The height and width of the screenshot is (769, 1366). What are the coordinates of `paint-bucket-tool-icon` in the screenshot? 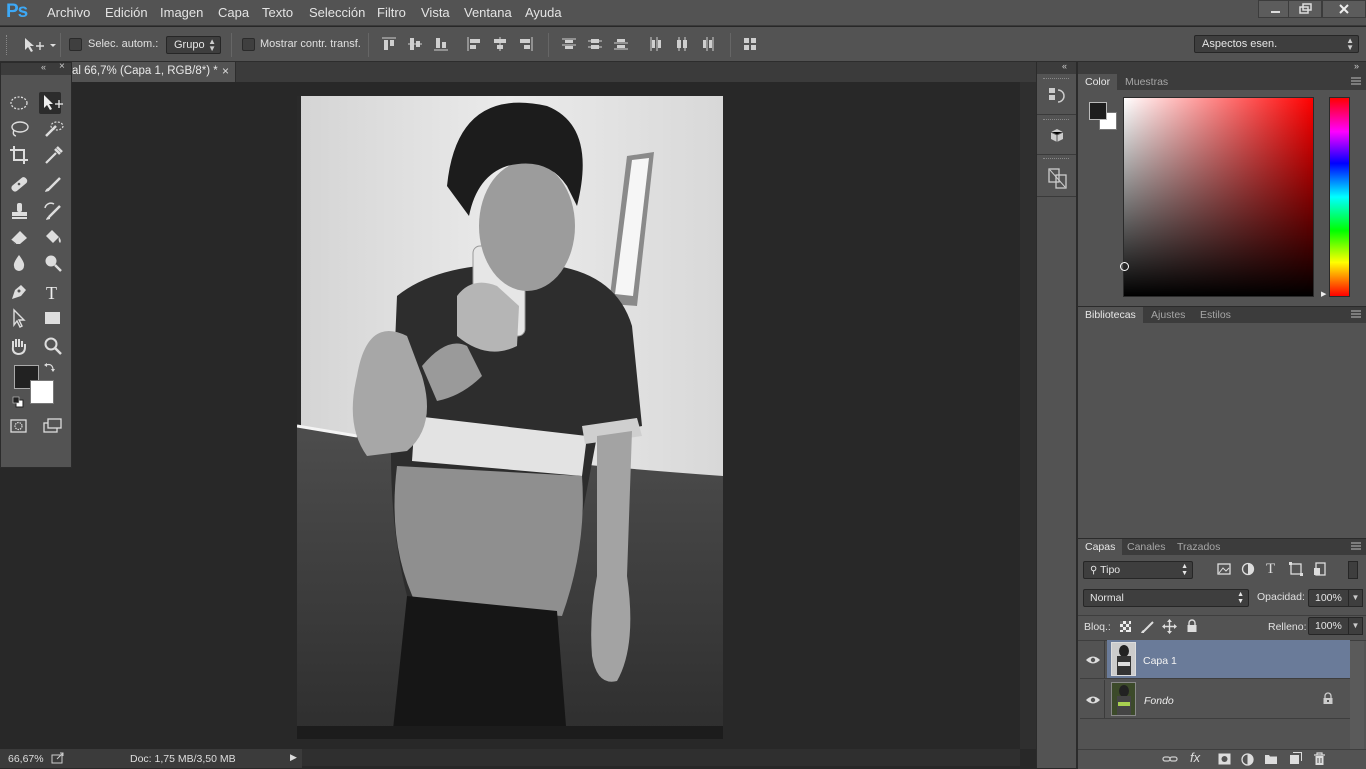 It's located at (53, 237).